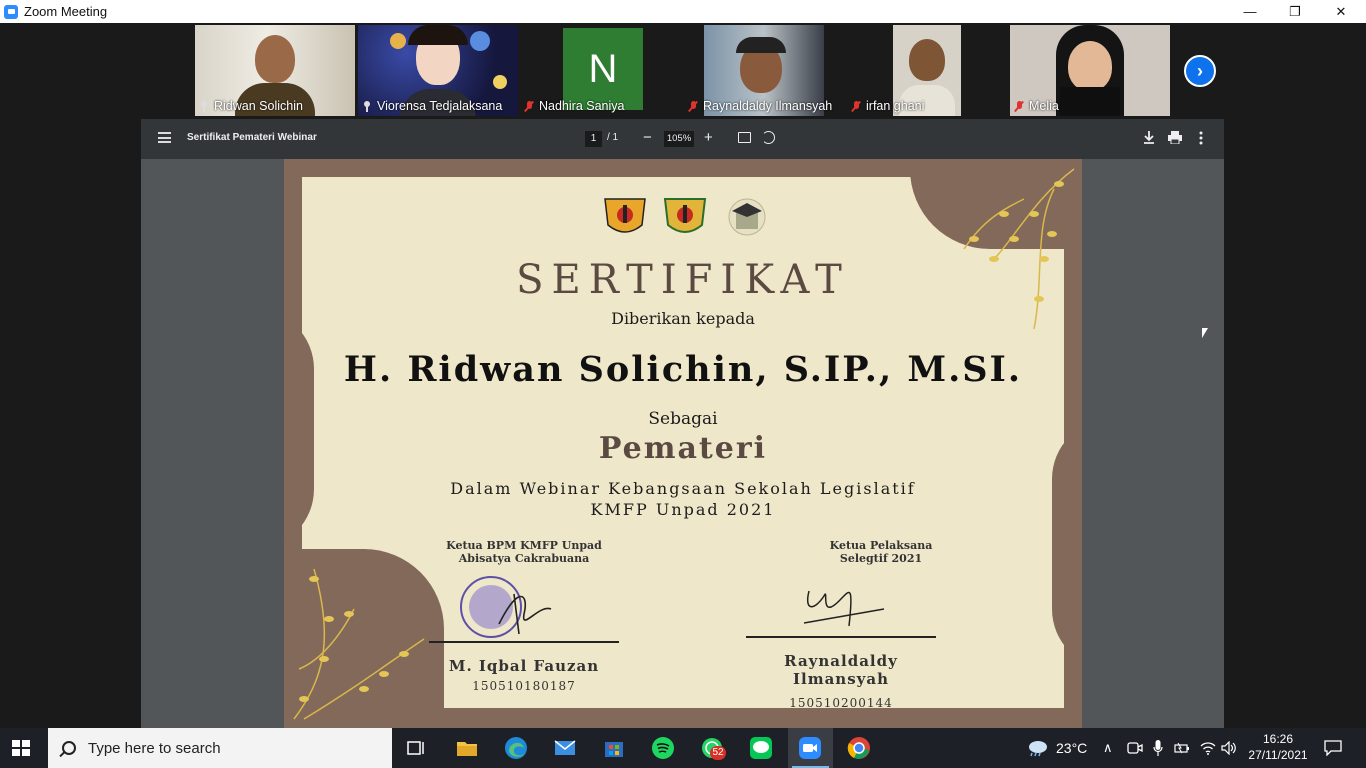 The image size is (1366, 768). Describe the element at coordinates (683, 318) in the screenshot. I see `given-to-text: Diberikan kepada` at that location.